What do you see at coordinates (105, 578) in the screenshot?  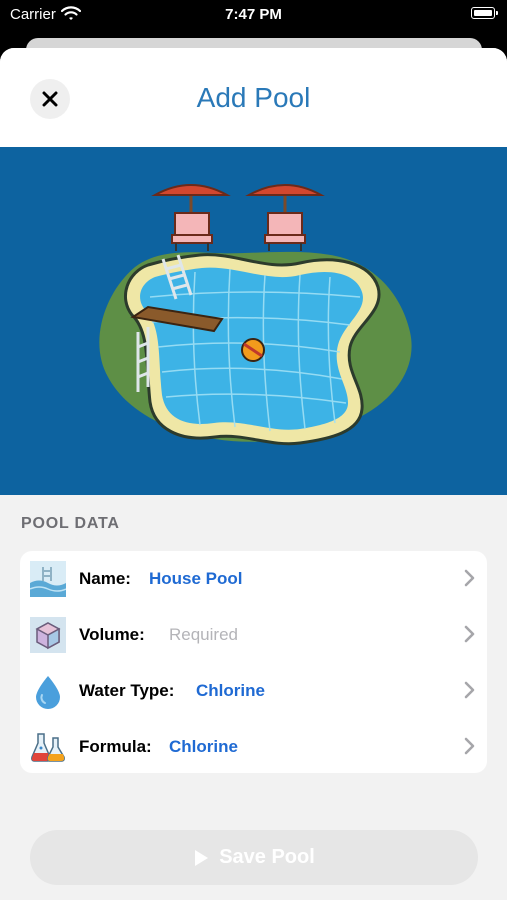 I see `name-label: Name:` at bounding box center [105, 578].